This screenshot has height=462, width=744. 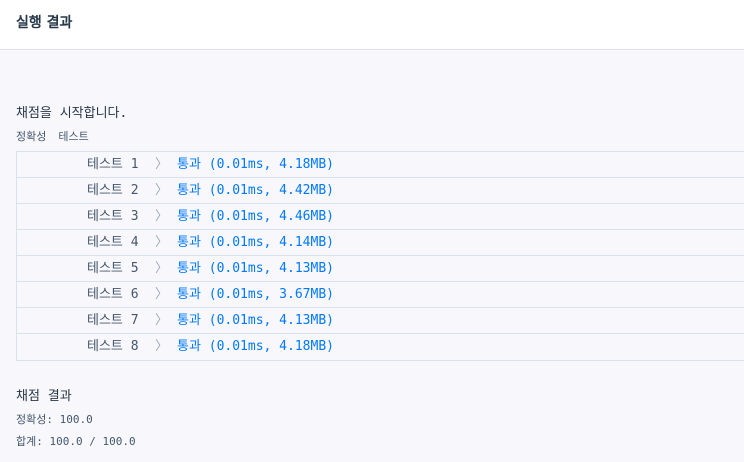 I want to click on test-name: 테스트 4, so click(x=113, y=242).